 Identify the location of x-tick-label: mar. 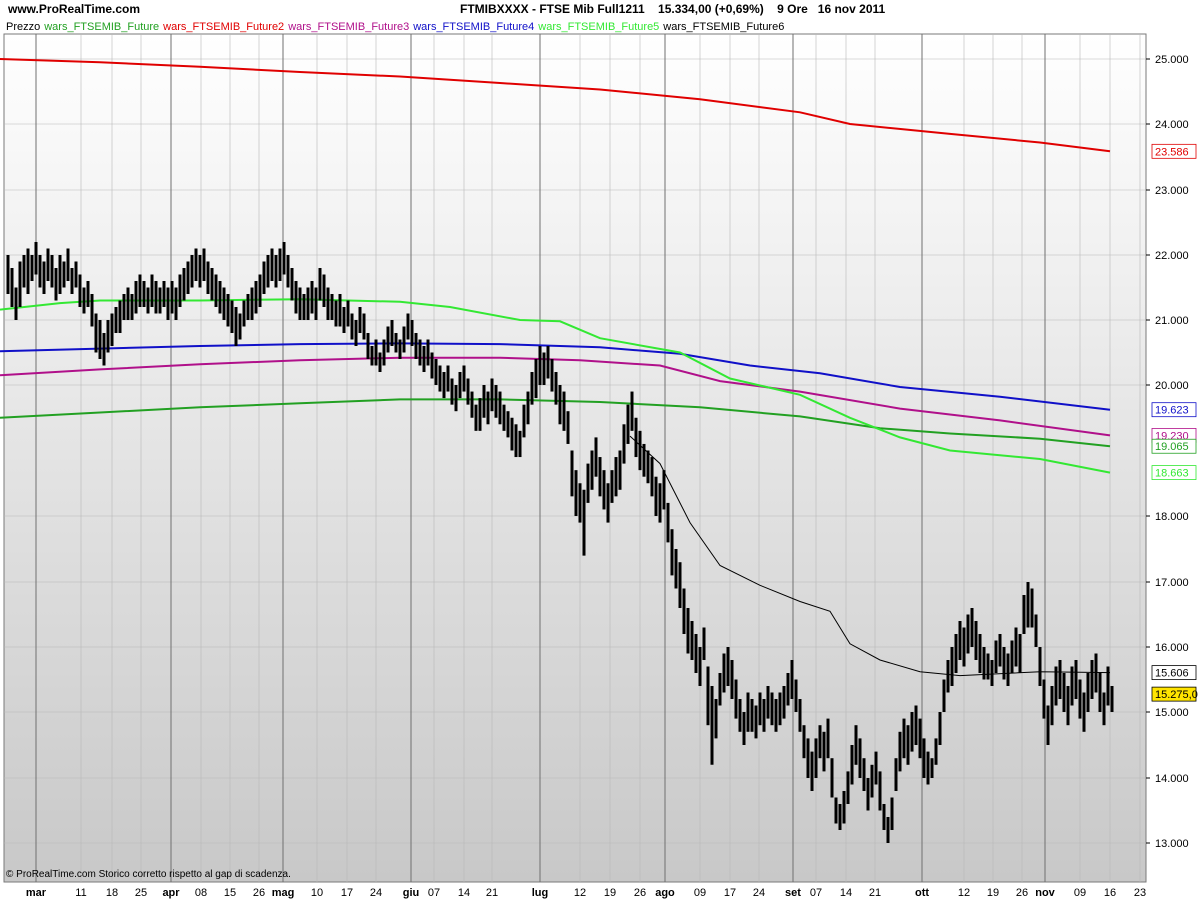
(36, 893).